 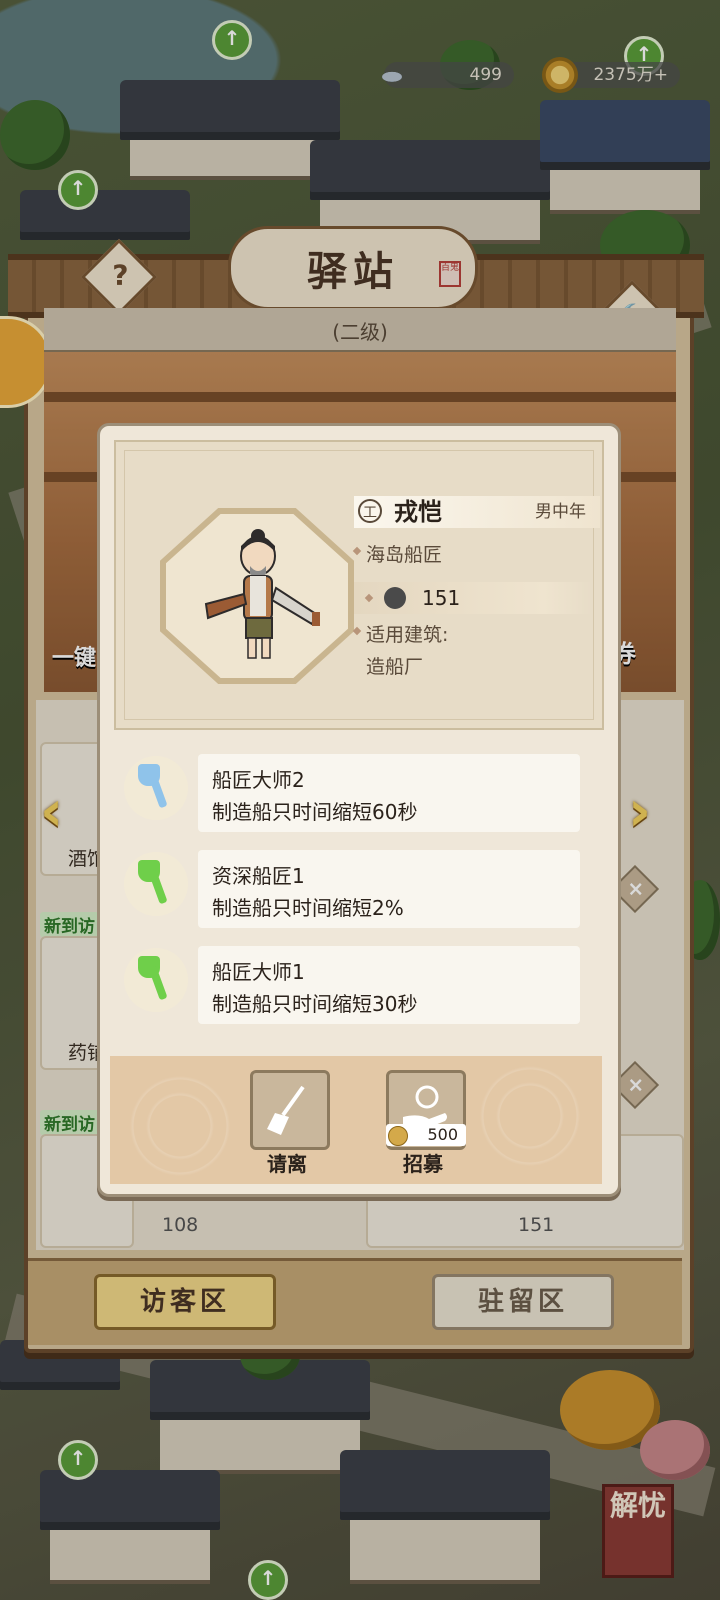 I want to click on ability-icon, so click(x=395, y=598).